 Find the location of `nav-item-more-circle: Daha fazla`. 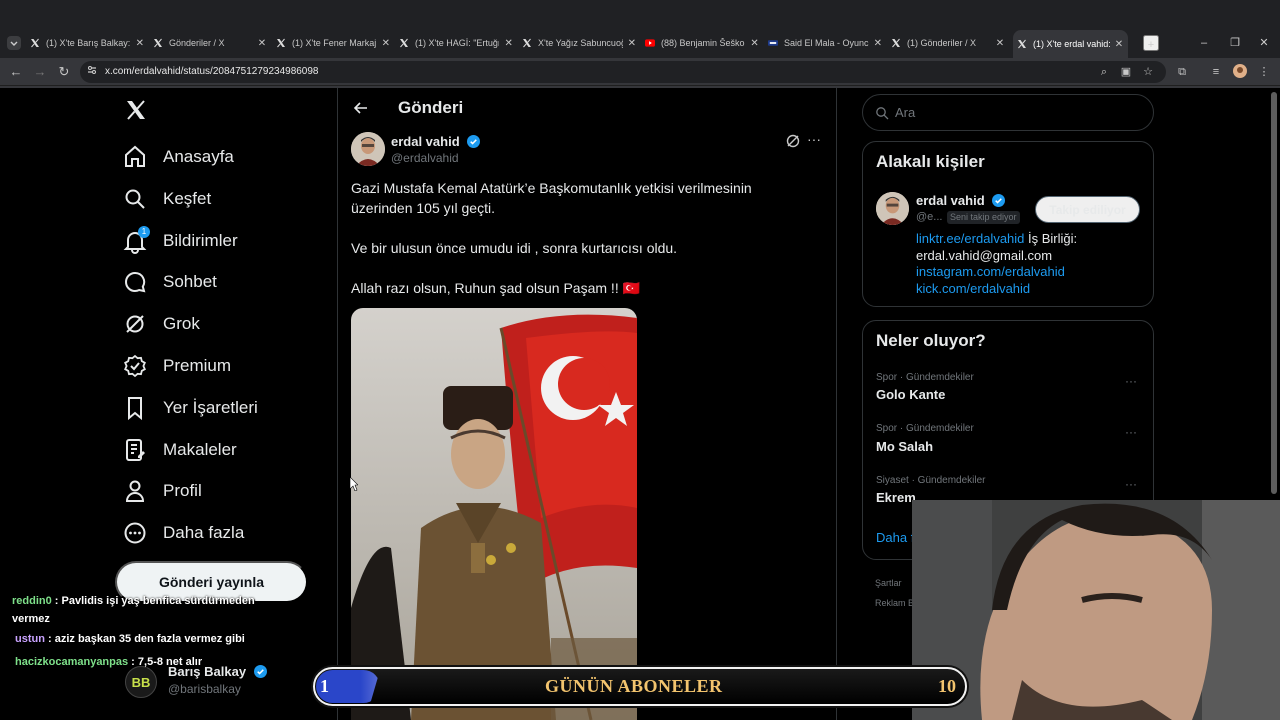

nav-item-more-circle: Daha fazla is located at coordinates (183, 533).